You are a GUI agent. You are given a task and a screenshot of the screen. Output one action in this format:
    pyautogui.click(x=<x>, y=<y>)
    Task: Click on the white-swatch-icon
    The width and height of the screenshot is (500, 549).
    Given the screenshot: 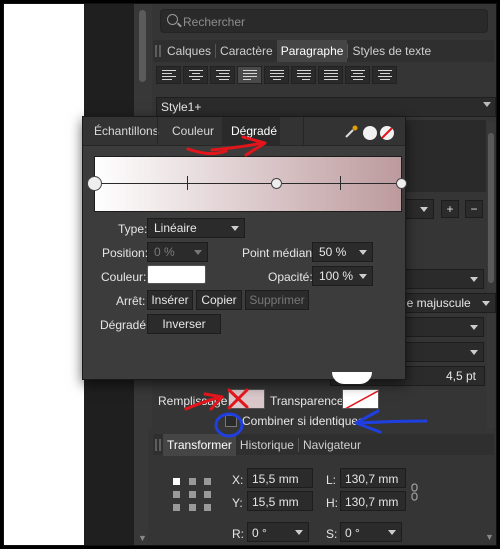 What is the action you would take?
    pyautogui.click(x=370, y=133)
    